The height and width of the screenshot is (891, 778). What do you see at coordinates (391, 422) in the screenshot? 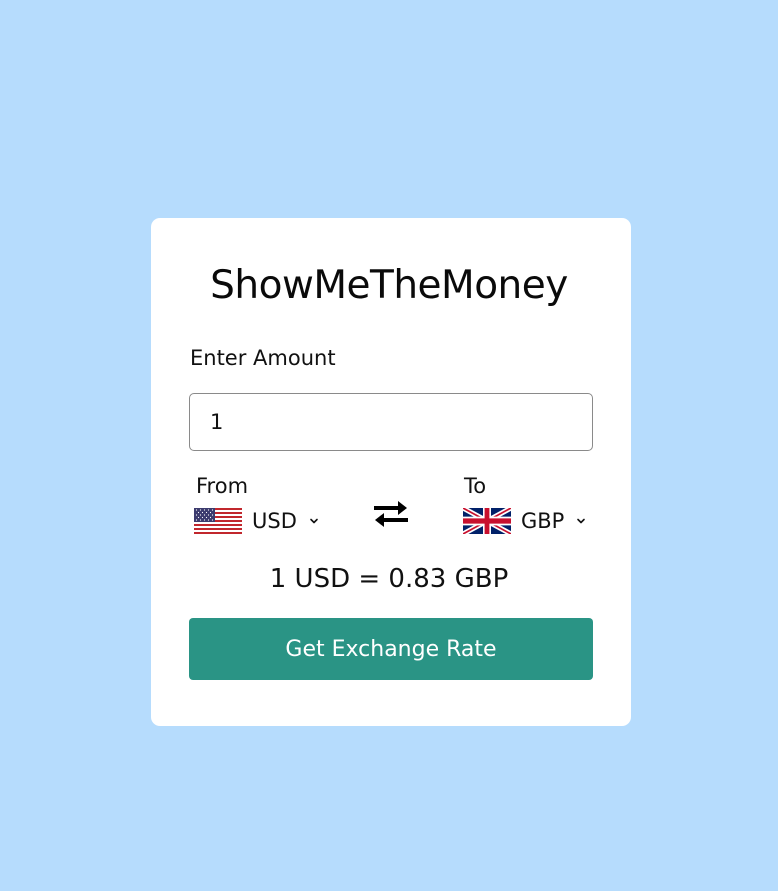
I see `amount-input` at bounding box center [391, 422].